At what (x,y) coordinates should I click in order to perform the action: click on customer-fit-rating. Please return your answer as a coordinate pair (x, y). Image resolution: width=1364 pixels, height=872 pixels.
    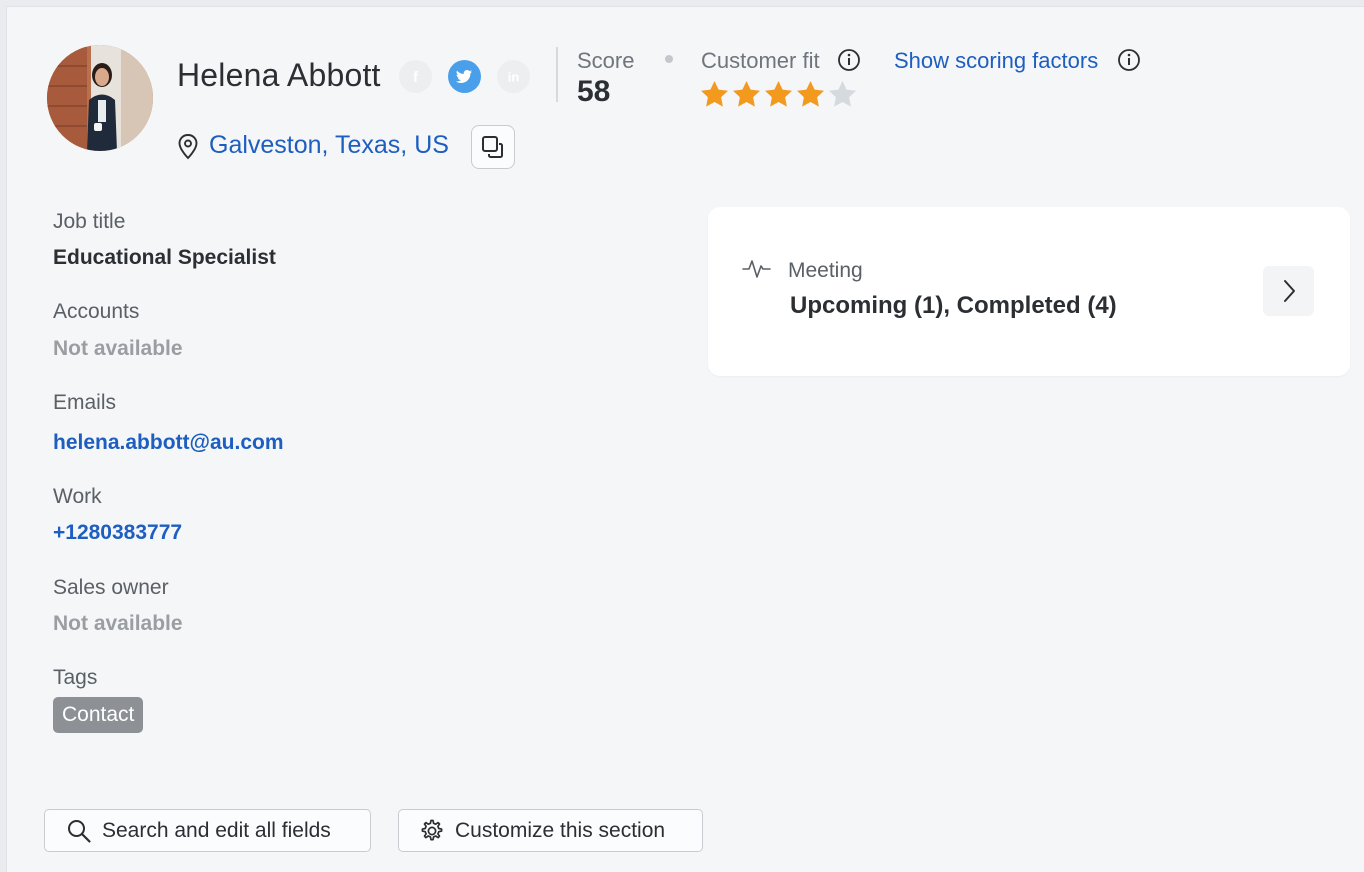
    Looking at the image, I should click on (778, 94).